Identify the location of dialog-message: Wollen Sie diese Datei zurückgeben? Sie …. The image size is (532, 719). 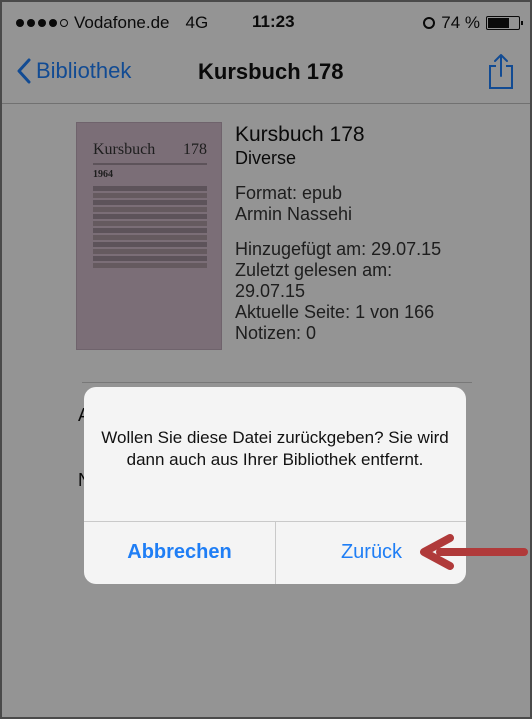
(275, 448).